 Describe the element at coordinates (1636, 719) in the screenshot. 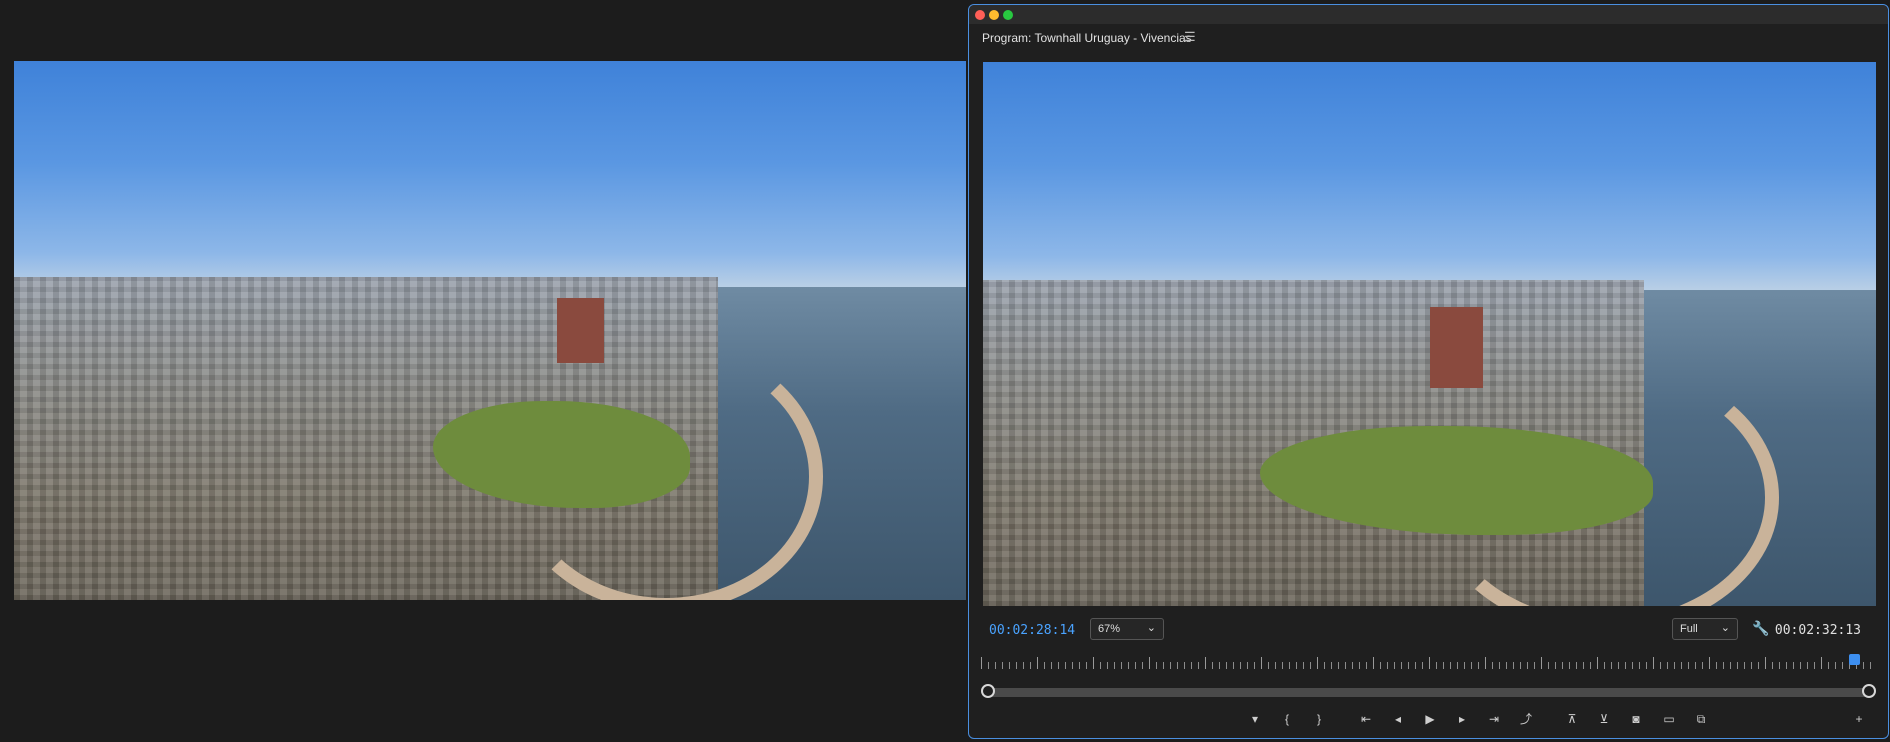

I see `camera-icon: ◙` at that location.